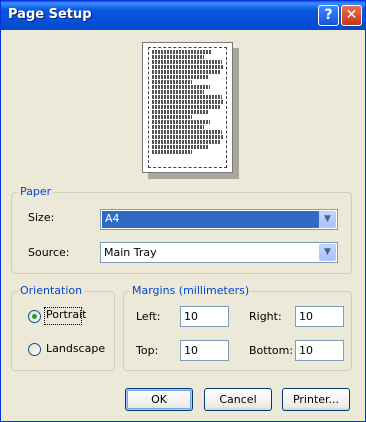 This screenshot has width=366, height=422. I want to click on cancel-button: Cancel, so click(238, 399).